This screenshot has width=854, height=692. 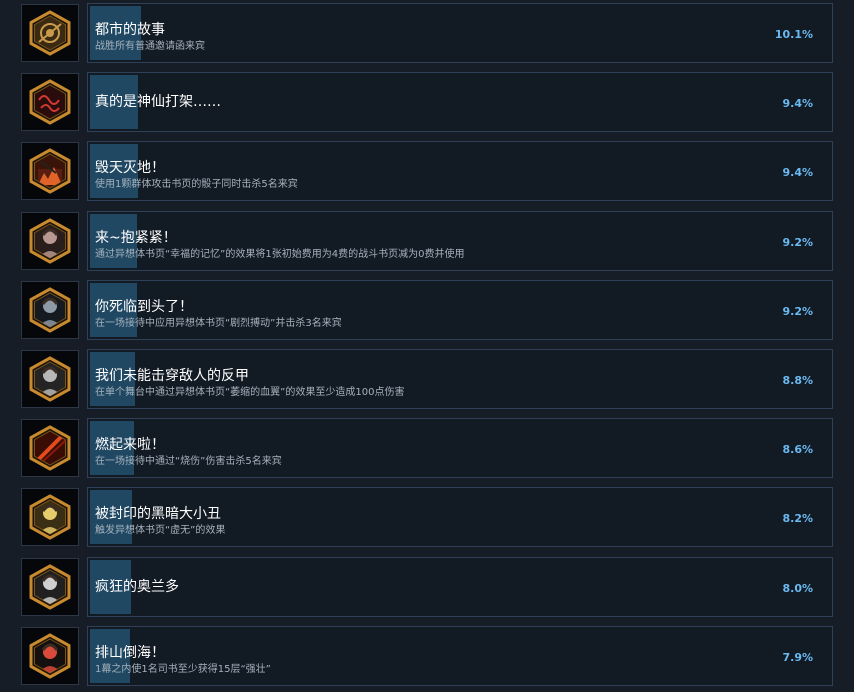 What do you see at coordinates (172, 376) in the screenshot?
I see `achievement-title: 我们未能击穿敌人的反甲` at bounding box center [172, 376].